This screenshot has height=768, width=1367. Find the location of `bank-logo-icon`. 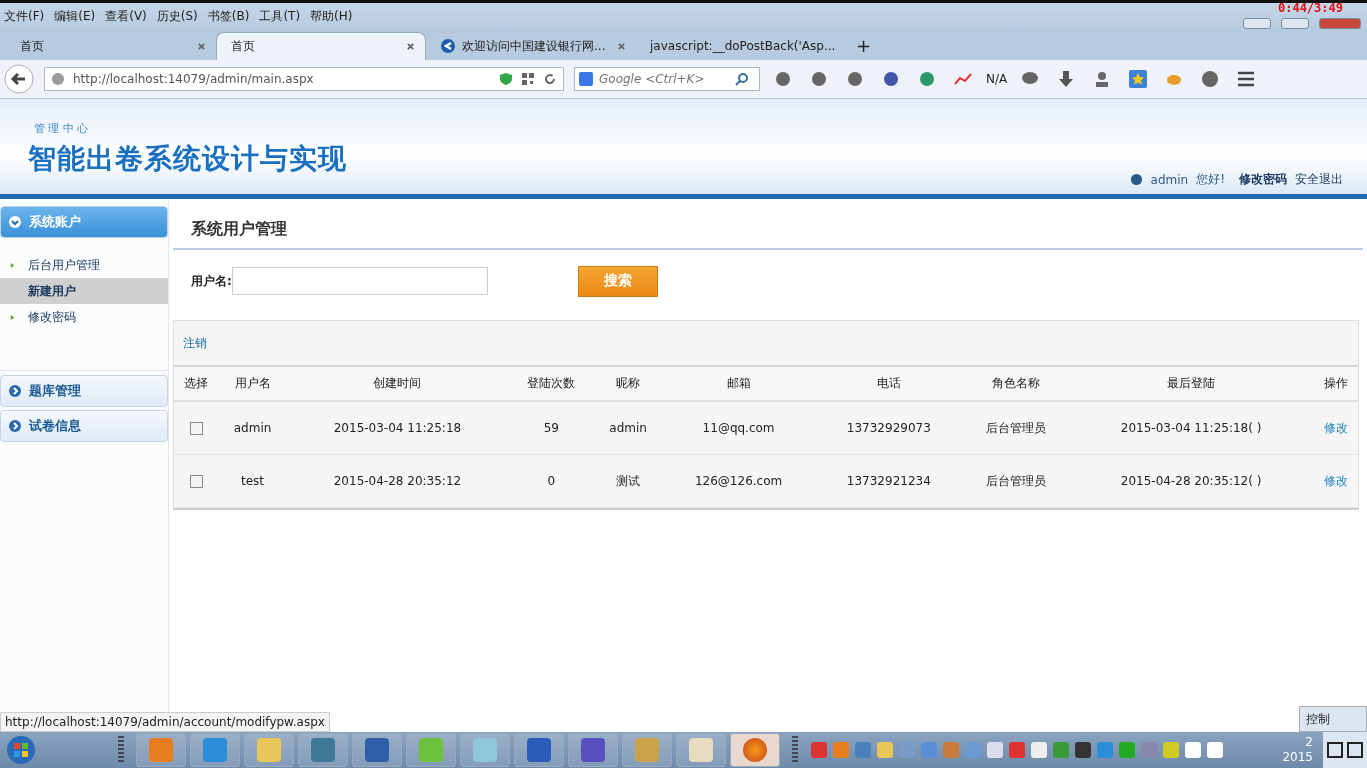

bank-logo-icon is located at coordinates (448, 46).